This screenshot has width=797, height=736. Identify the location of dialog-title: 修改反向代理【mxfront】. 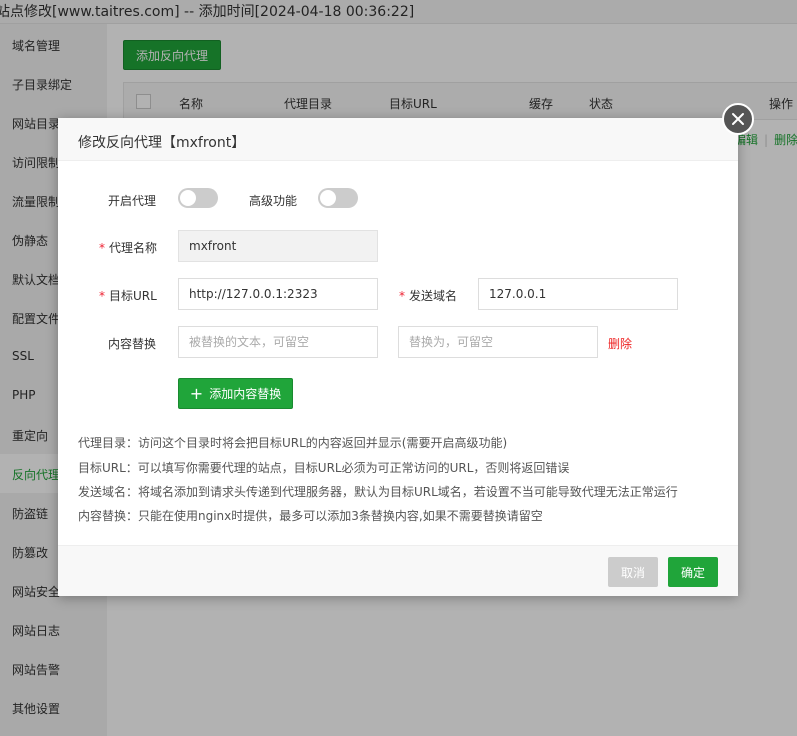
(162, 143).